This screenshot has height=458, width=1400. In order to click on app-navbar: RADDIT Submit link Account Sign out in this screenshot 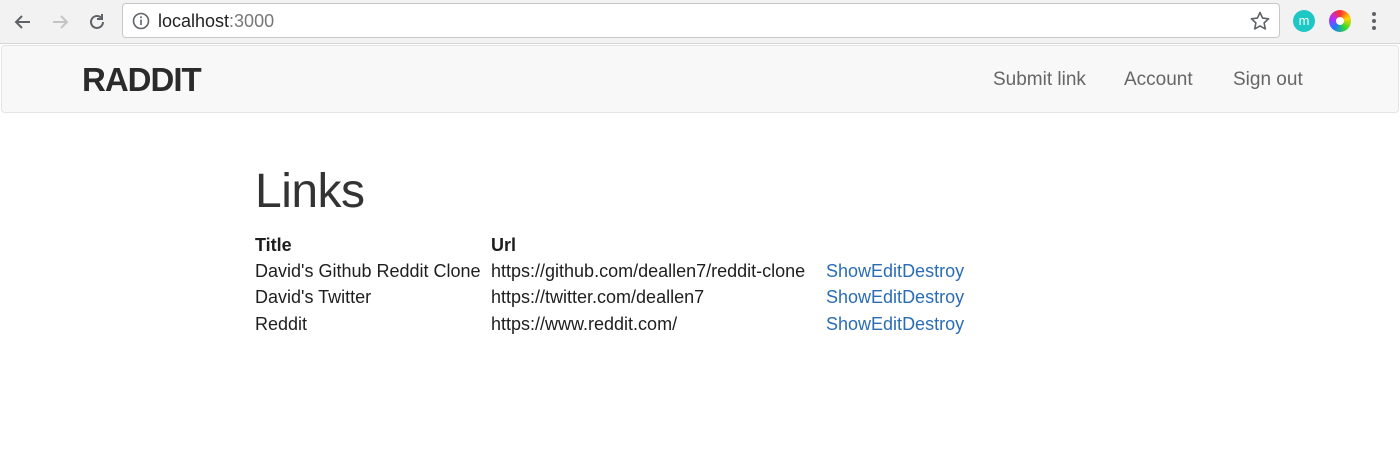, I will do `click(700, 79)`.